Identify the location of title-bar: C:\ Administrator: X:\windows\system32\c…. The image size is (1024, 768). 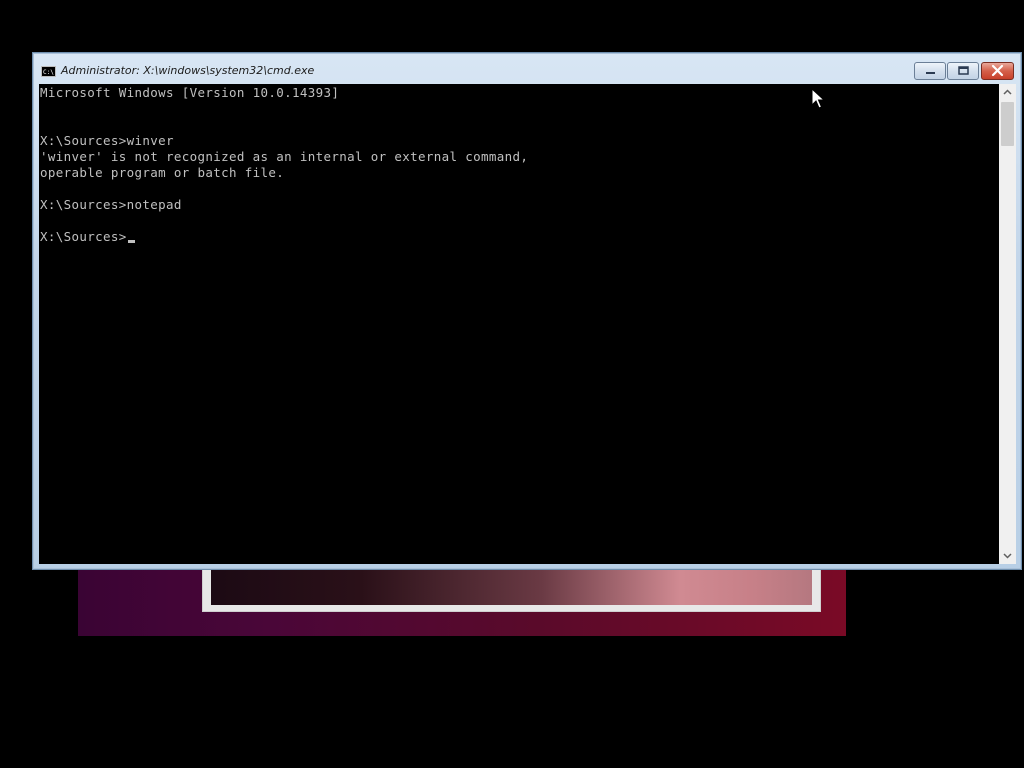
(527, 68).